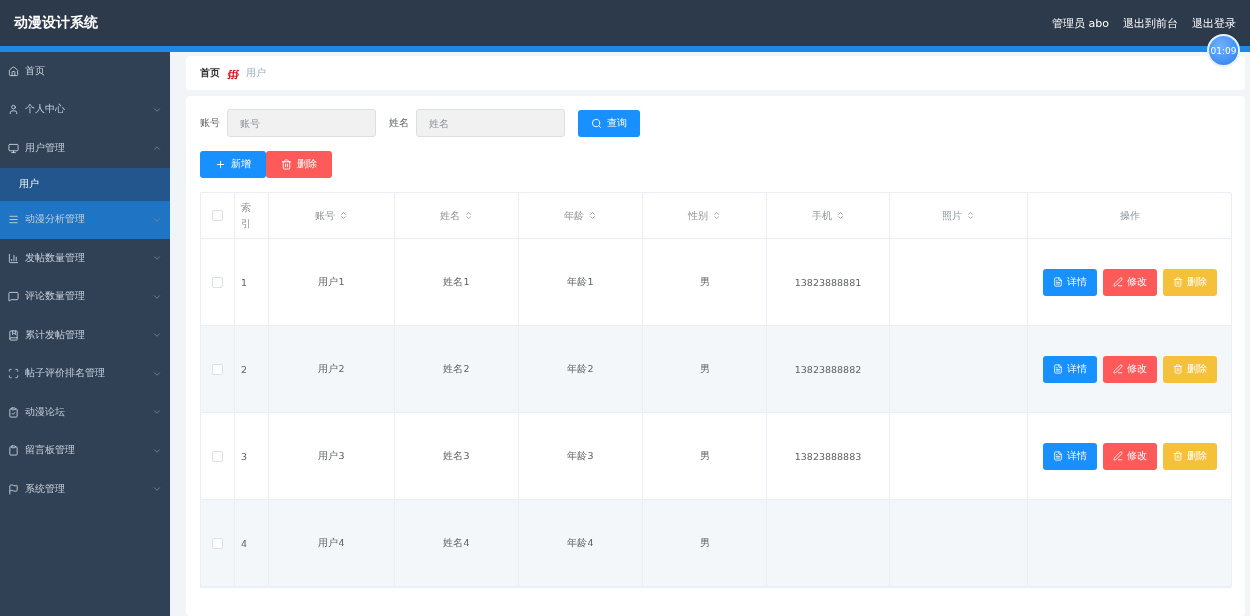 This screenshot has height=616, width=1250. Describe the element at coordinates (85, 335) in the screenshot. I see `sidebar-item: 累计发帖管理` at that location.